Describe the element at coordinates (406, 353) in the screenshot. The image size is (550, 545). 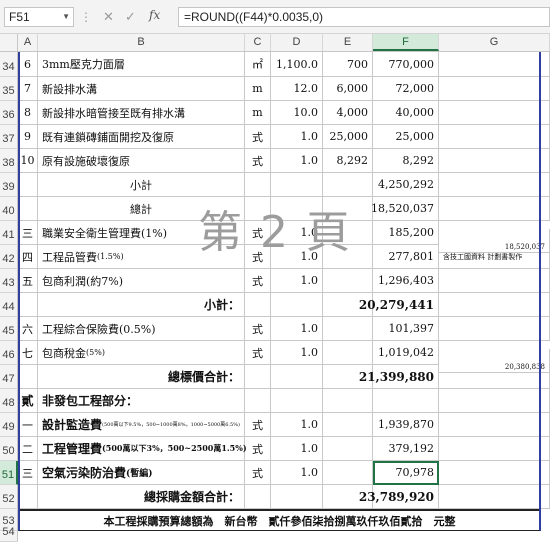
I see `cell-f46: 1,019,042` at that location.